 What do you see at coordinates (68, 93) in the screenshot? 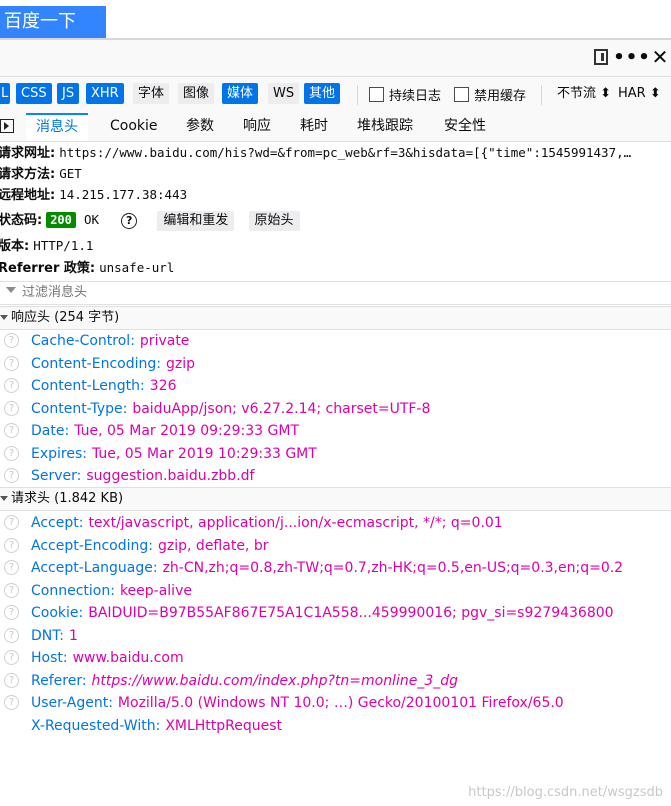
I see `filter-chip-js: JS` at bounding box center [68, 93].